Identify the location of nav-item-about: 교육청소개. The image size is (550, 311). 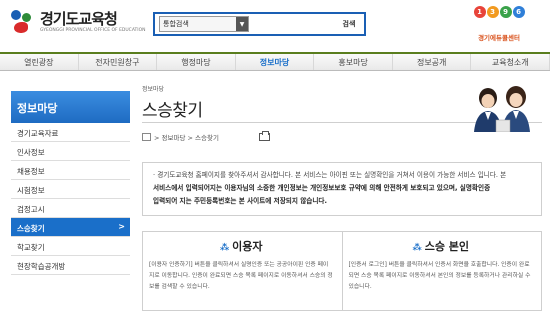
(510, 62).